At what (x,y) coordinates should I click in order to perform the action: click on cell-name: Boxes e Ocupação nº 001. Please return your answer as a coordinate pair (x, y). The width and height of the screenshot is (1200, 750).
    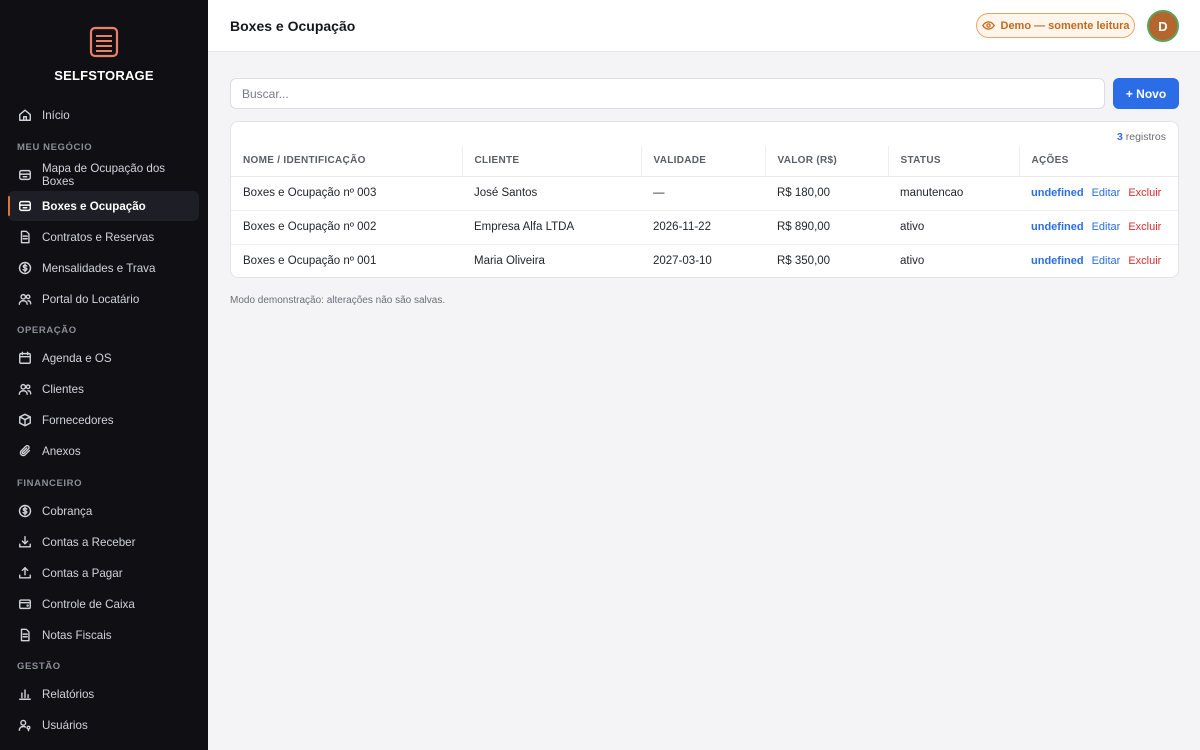
    Looking at the image, I should click on (310, 261).